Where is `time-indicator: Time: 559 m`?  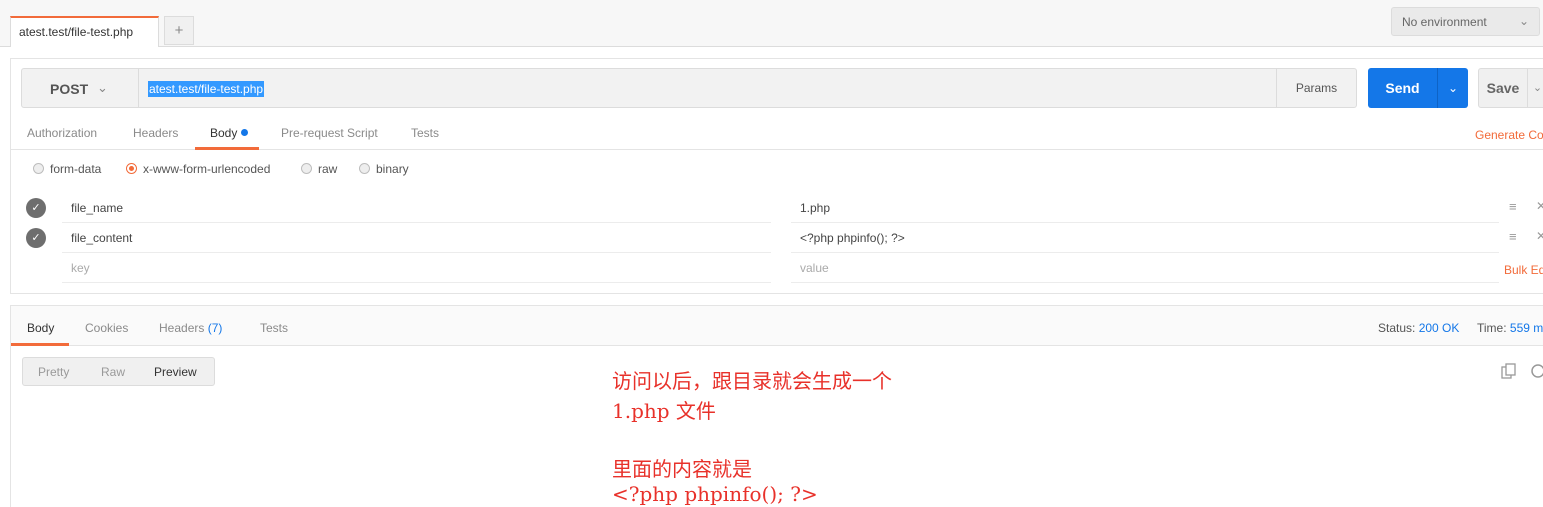 time-indicator: Time: 559 m is located at coordinates (1510, 328).